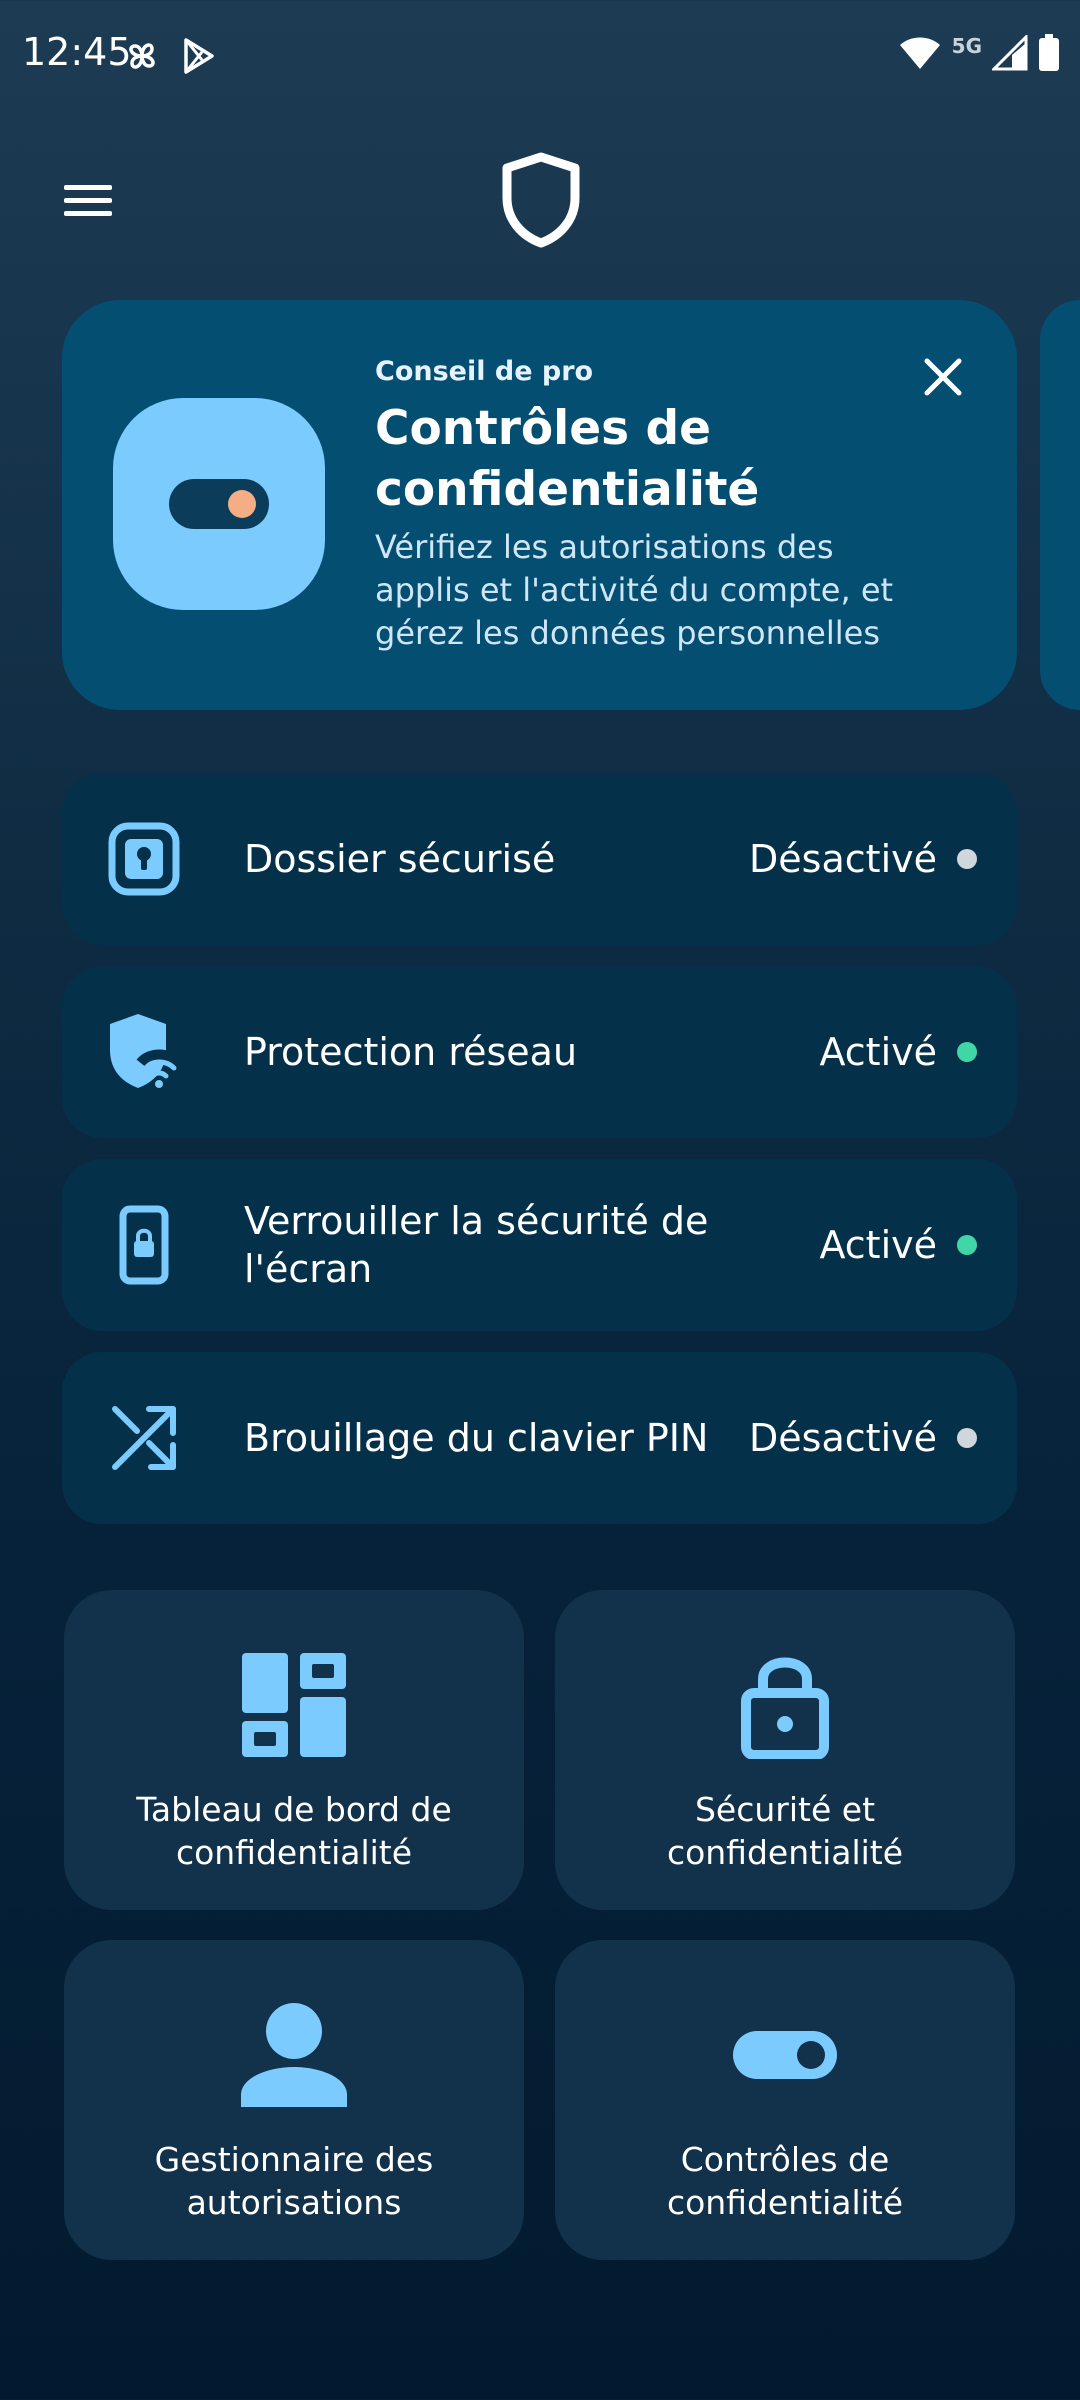 The width and height of the screenshot is (1080, 2400). Describe the element at coordinates (144, 1245) in the screenshot. I see `phone-lock-icon` at that location.